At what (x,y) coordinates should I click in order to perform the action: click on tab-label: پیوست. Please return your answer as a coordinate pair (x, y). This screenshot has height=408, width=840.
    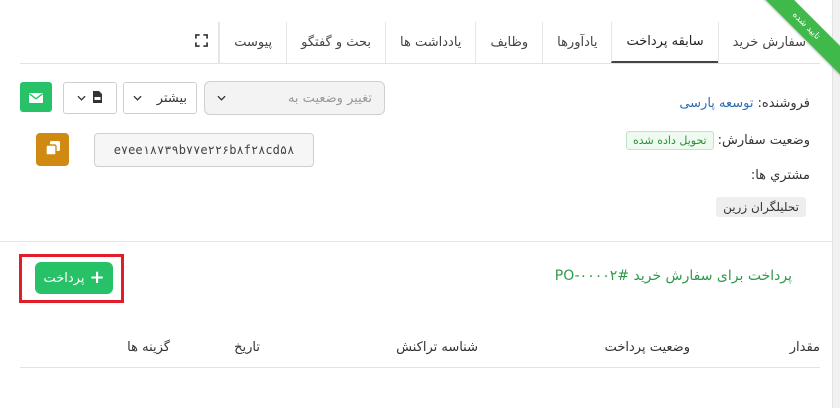
    Looking at the image, I should click on (253, 42).